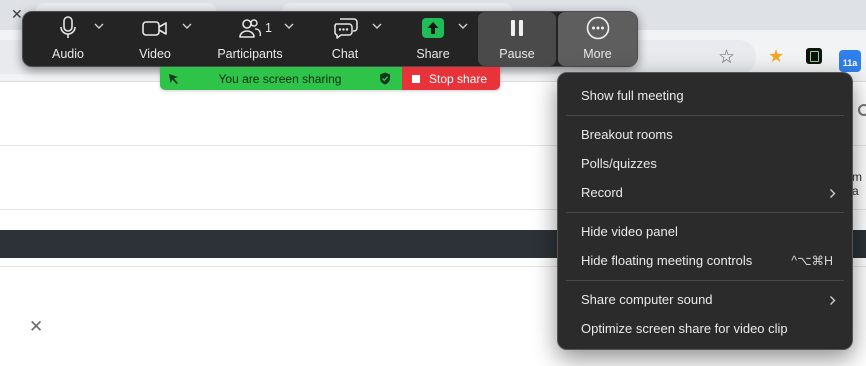  Describe the element at coordinates (154, 28) in the screenshot. I see `video-camera-icon` at that location.